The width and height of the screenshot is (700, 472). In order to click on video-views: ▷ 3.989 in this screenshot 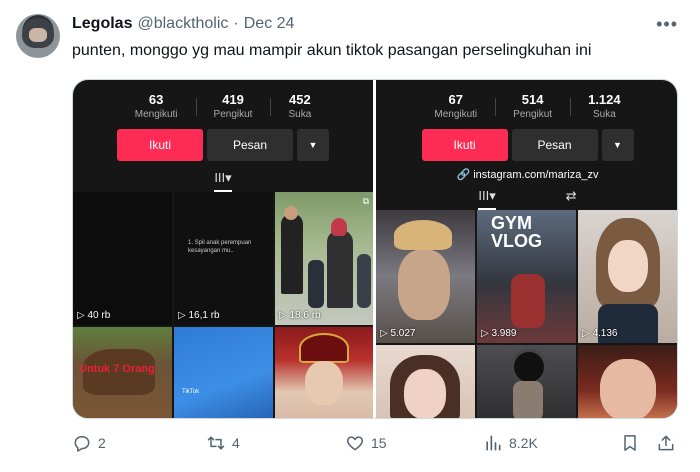, I will do `click(499, 333)`.